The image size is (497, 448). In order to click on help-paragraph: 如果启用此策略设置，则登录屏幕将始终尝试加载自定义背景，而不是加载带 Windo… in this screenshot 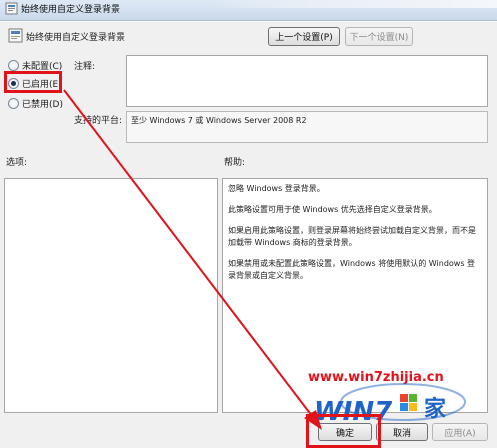, I will do `click(352, 236)`.